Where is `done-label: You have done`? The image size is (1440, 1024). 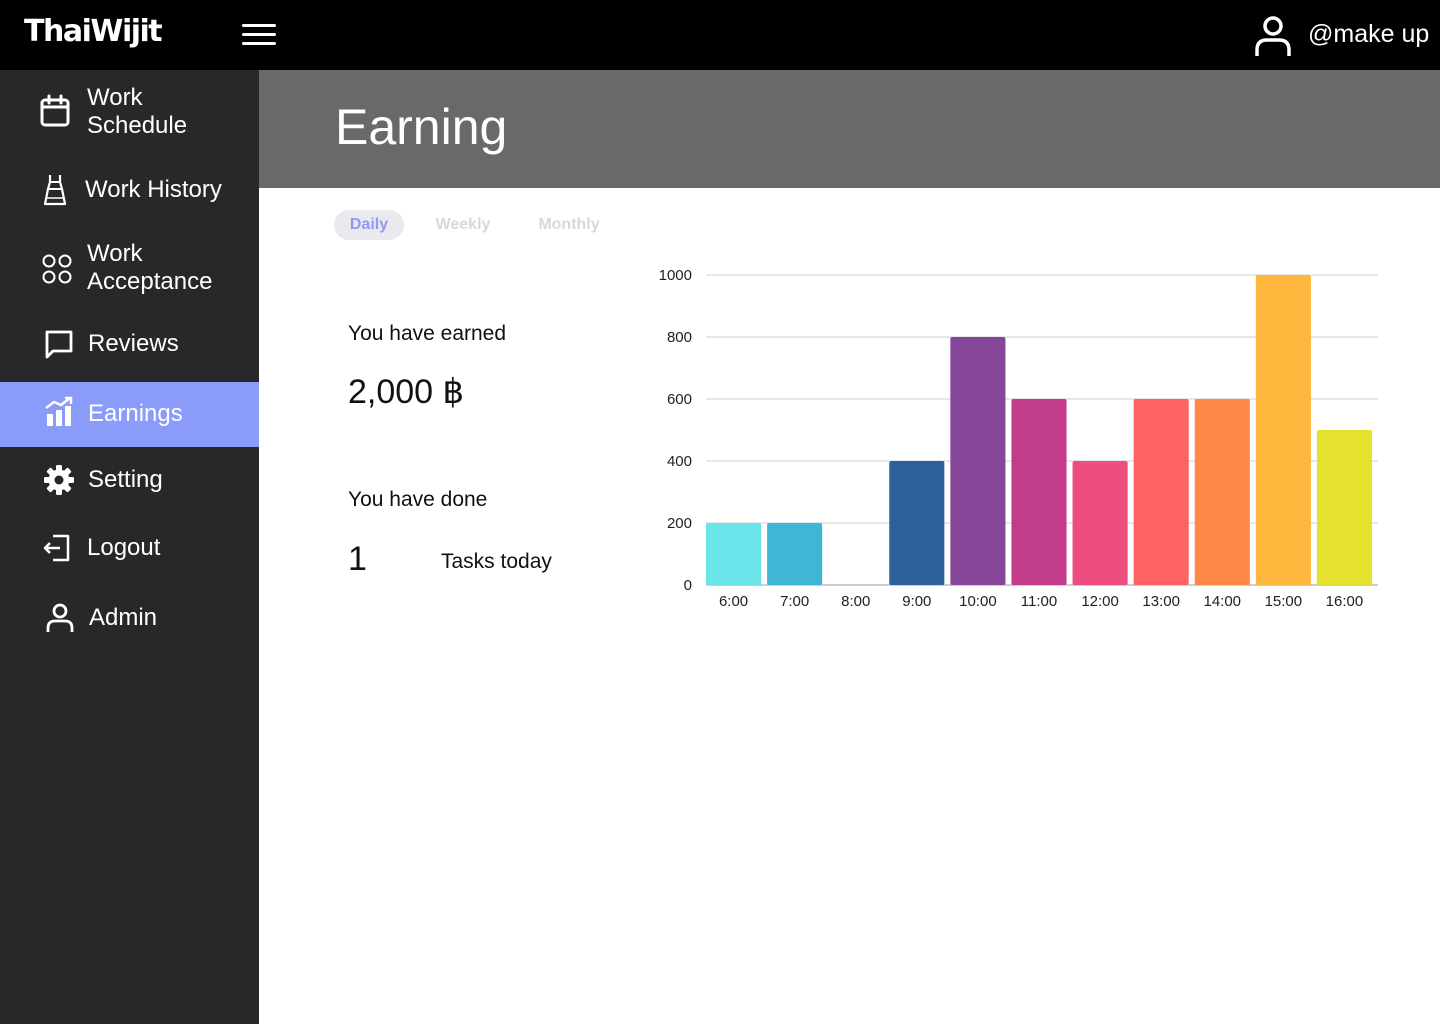
done-label: You have done is located at coordinates (418, 499).